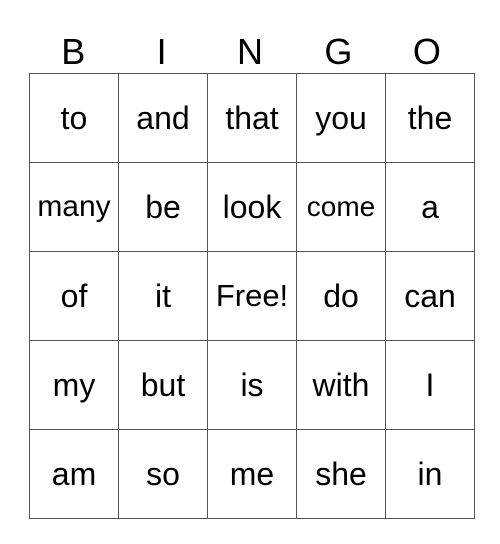 The width and height of the screenshot is (500, 544). I want to click on grid-row: my but is with I, so click(252, 385).